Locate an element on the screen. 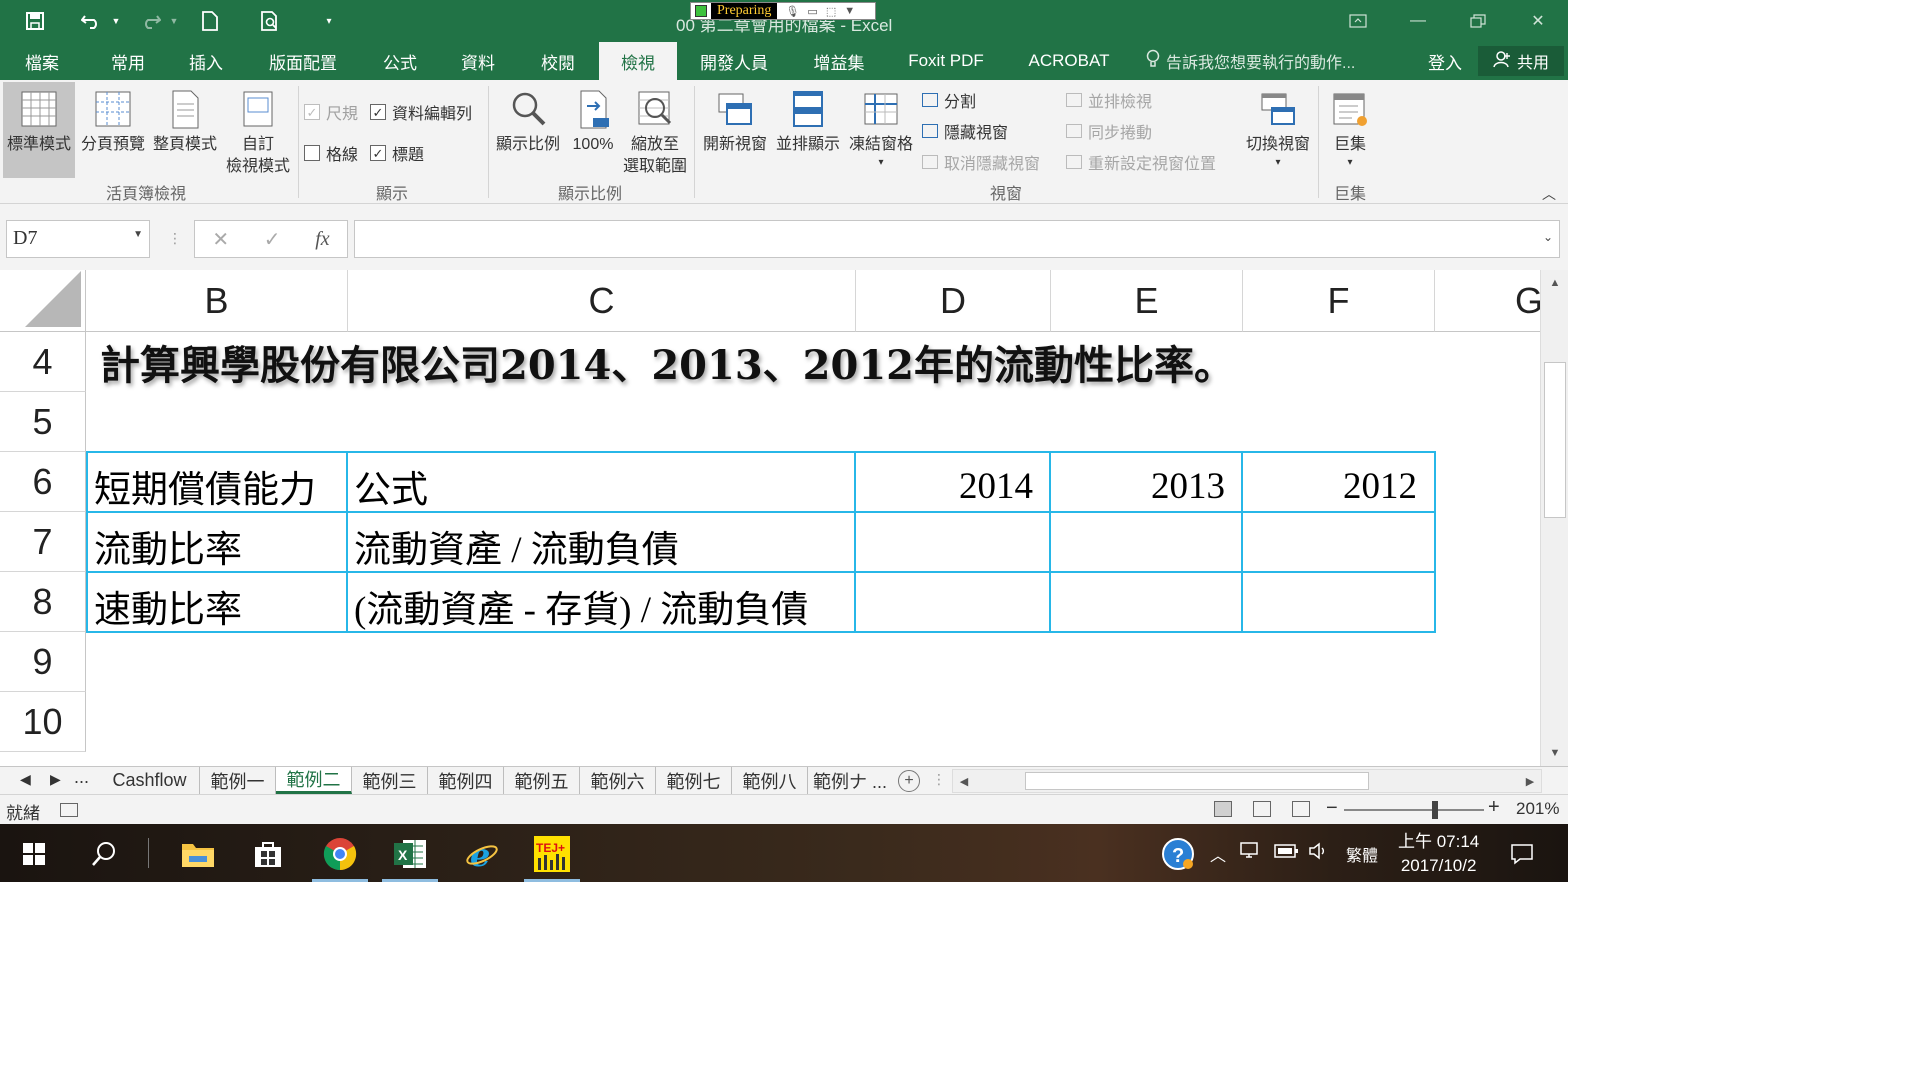 This screenshot has width=1920, height=1080. hide-window-button: 隱藏視窗 is located at coordinates (965, 131).